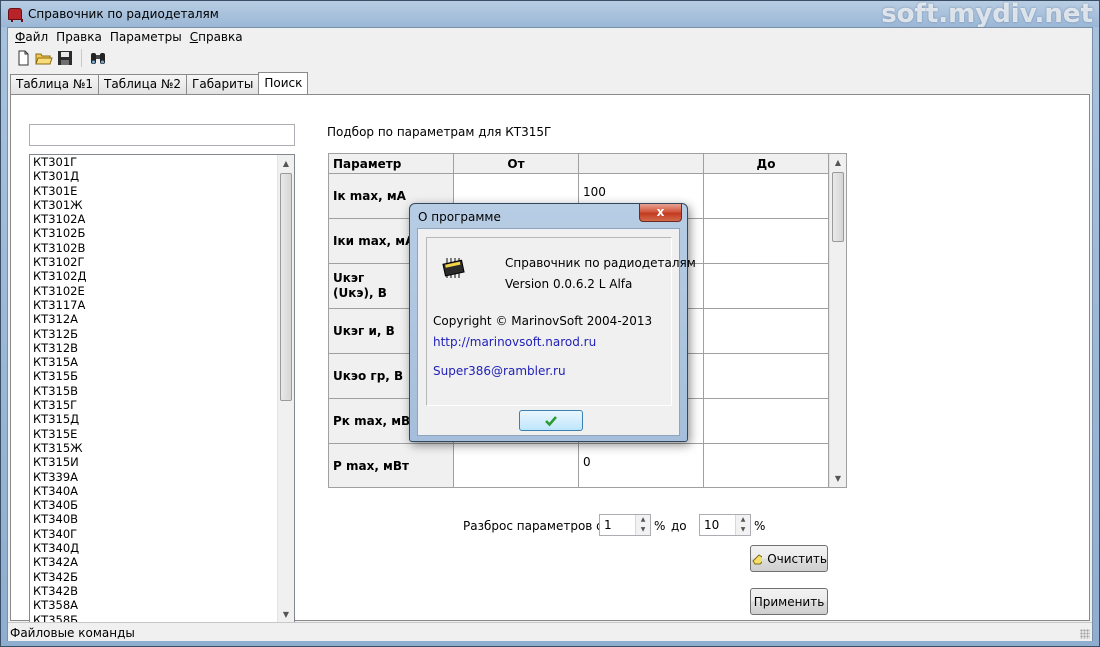 The width and height of the screenshot is (1100, 647). Describe the element at coordinates (283, 83) in the screenshot. I see `tab-search: Поиск` at that location.